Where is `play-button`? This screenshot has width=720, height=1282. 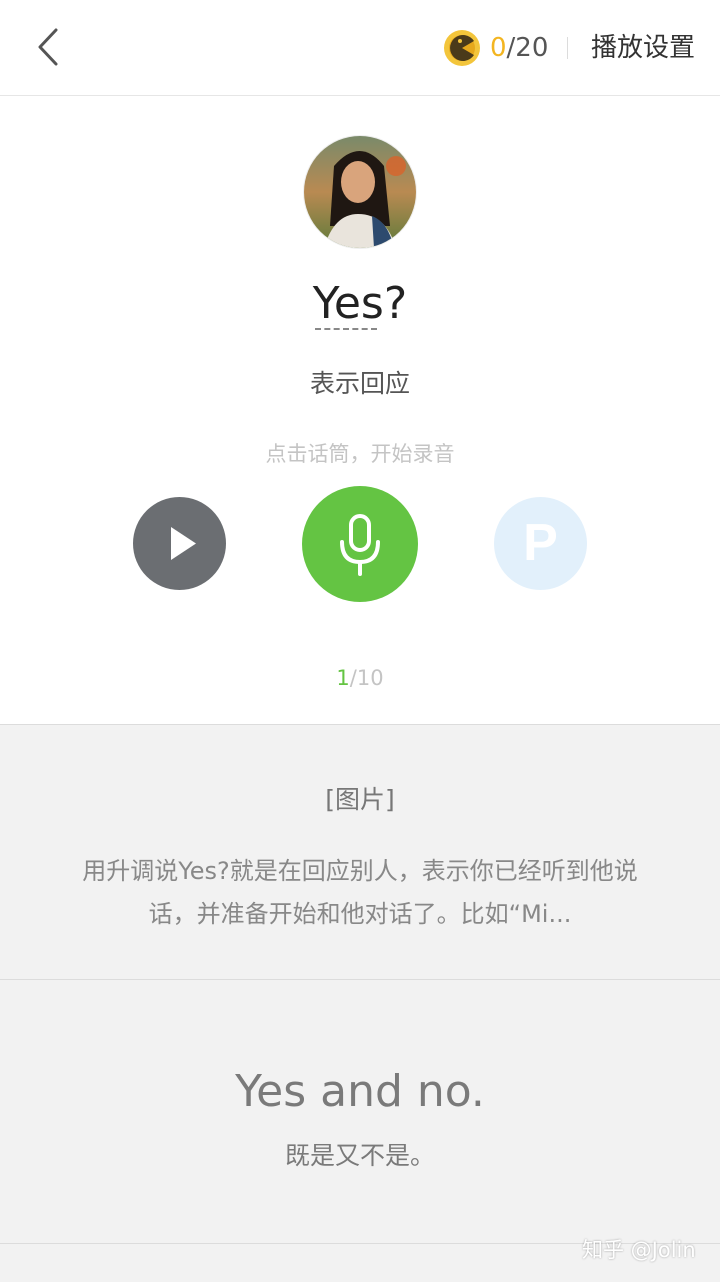
play-button is located at coordinates (179, 543).